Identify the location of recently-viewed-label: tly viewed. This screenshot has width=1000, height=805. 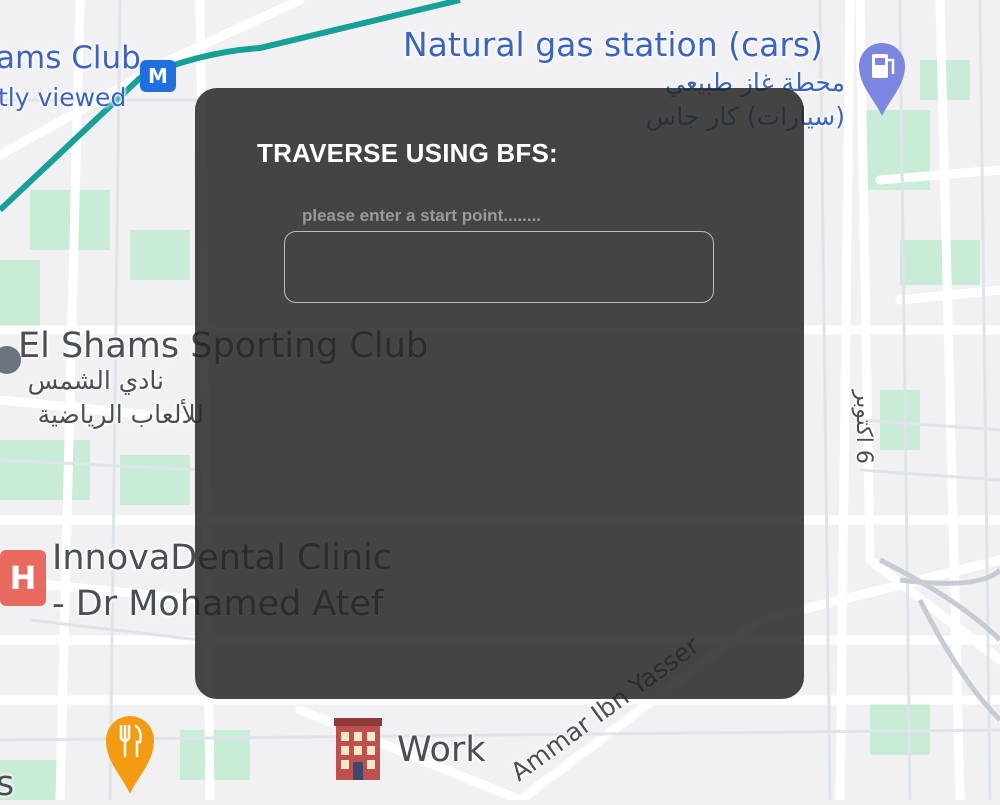
(63, 97).